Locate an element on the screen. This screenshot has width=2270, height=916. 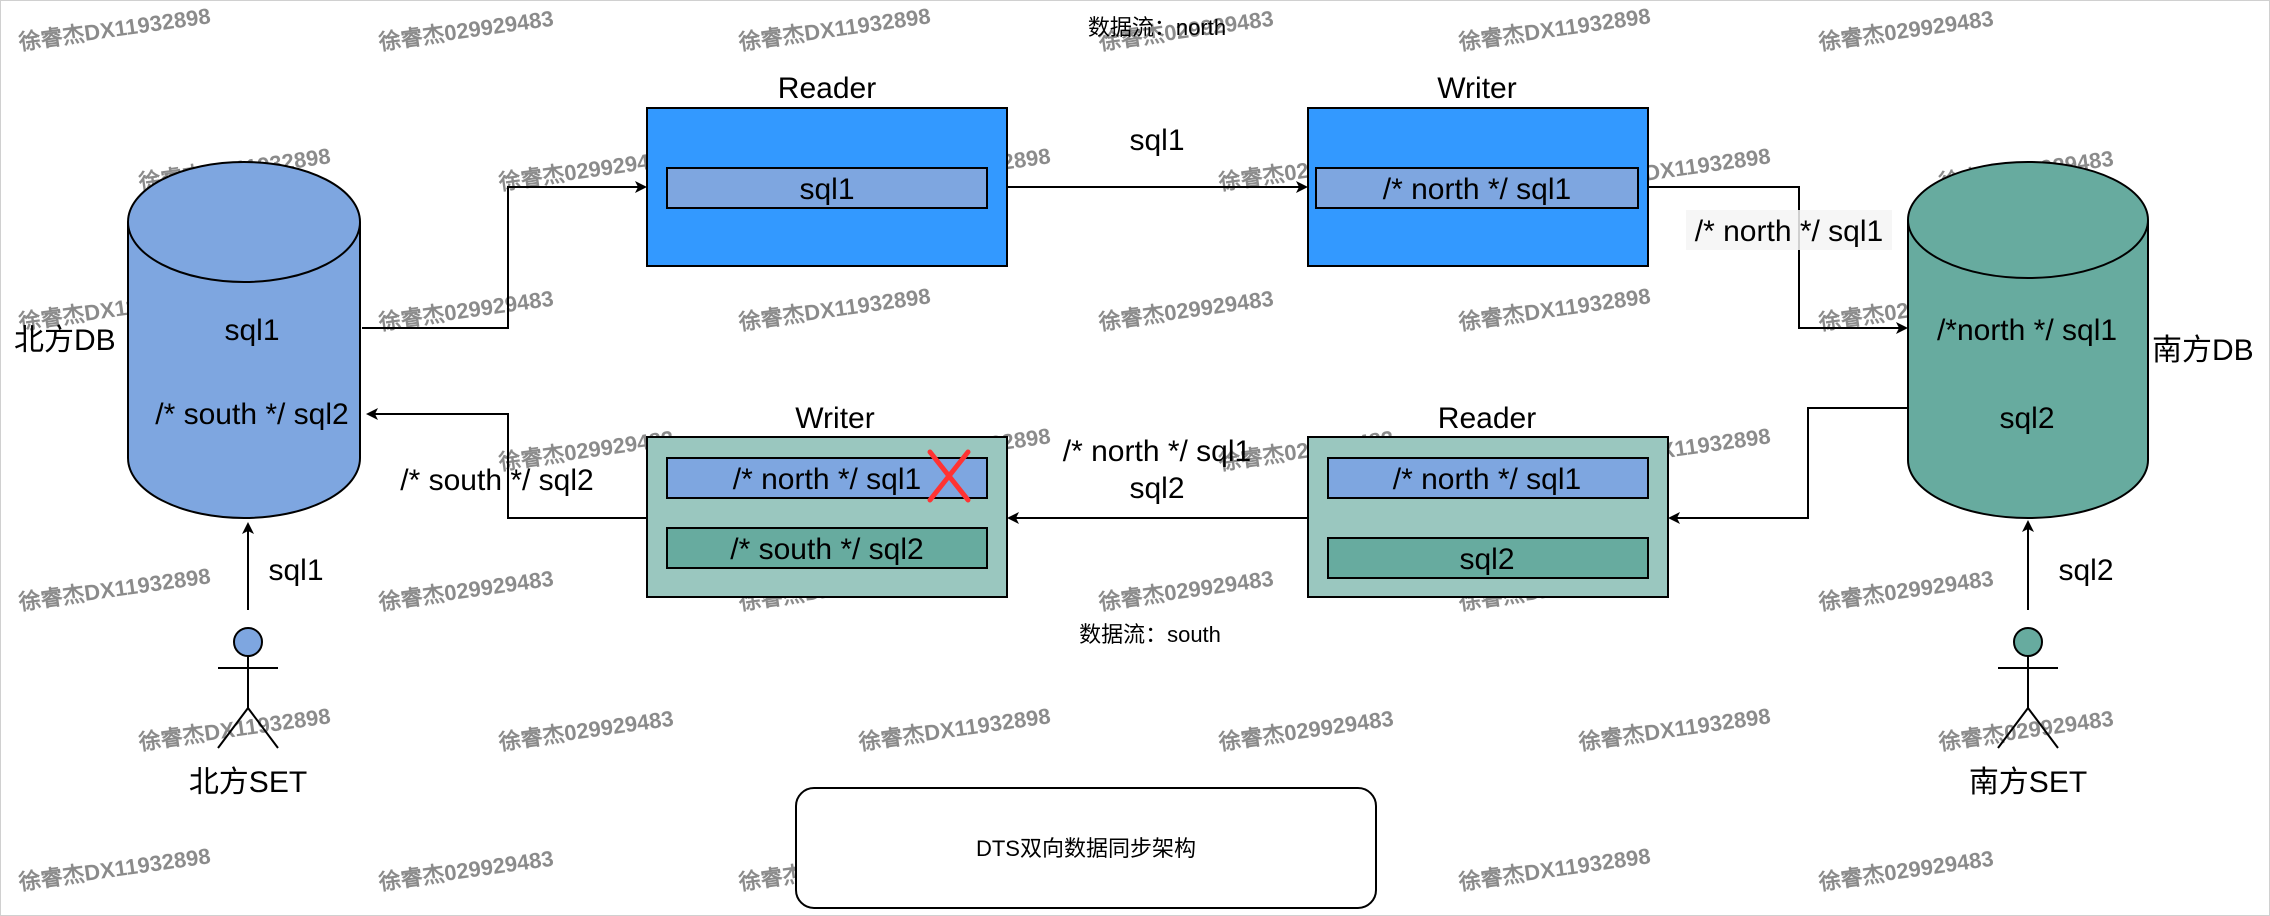
north-db-row1: sql1 is located at coordinates (251, 330).